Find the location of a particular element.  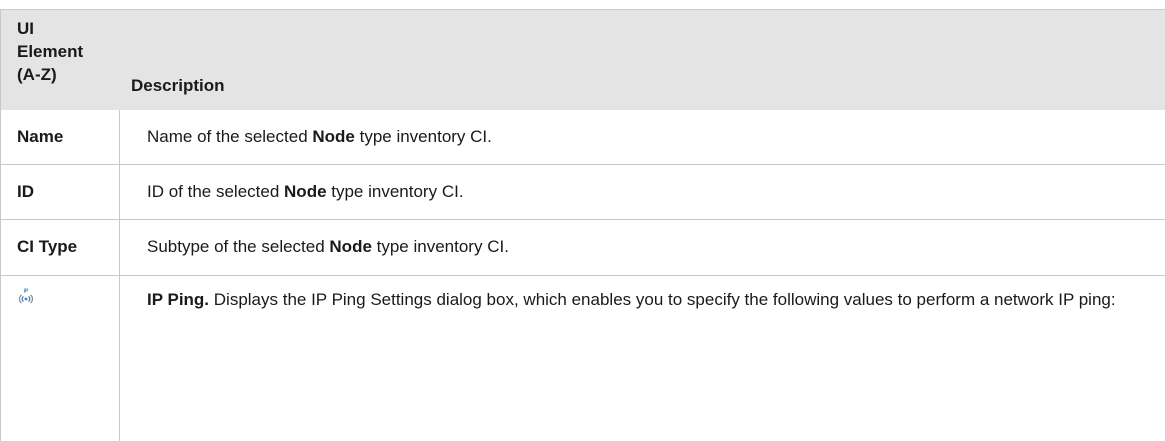

element-cell: Name is located at coordinates (60, 137).